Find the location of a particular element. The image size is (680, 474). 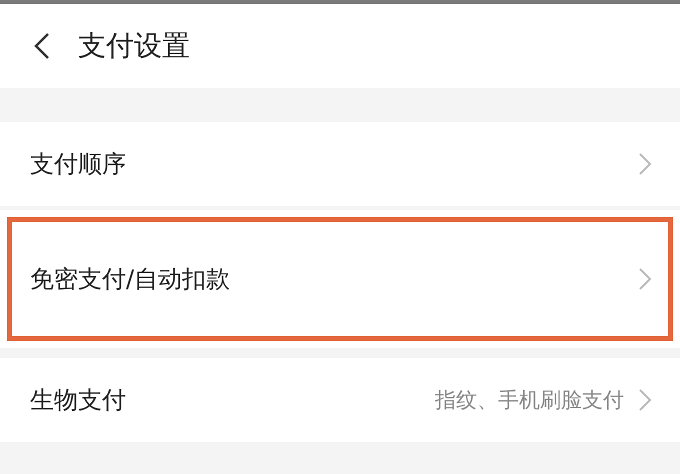

row-label: 免密支付/自动扣款 is located at coordinates (131, 279).